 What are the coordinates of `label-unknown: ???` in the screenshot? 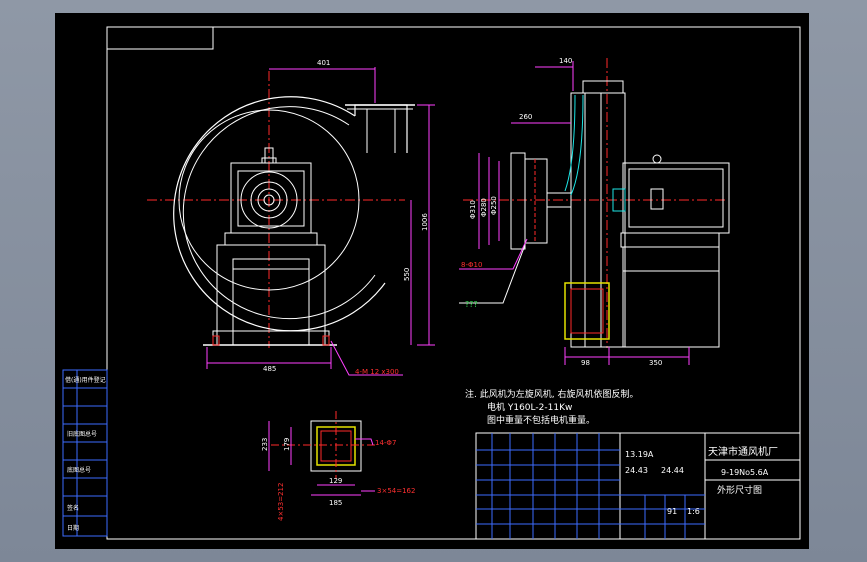 It's located at (471, 304).